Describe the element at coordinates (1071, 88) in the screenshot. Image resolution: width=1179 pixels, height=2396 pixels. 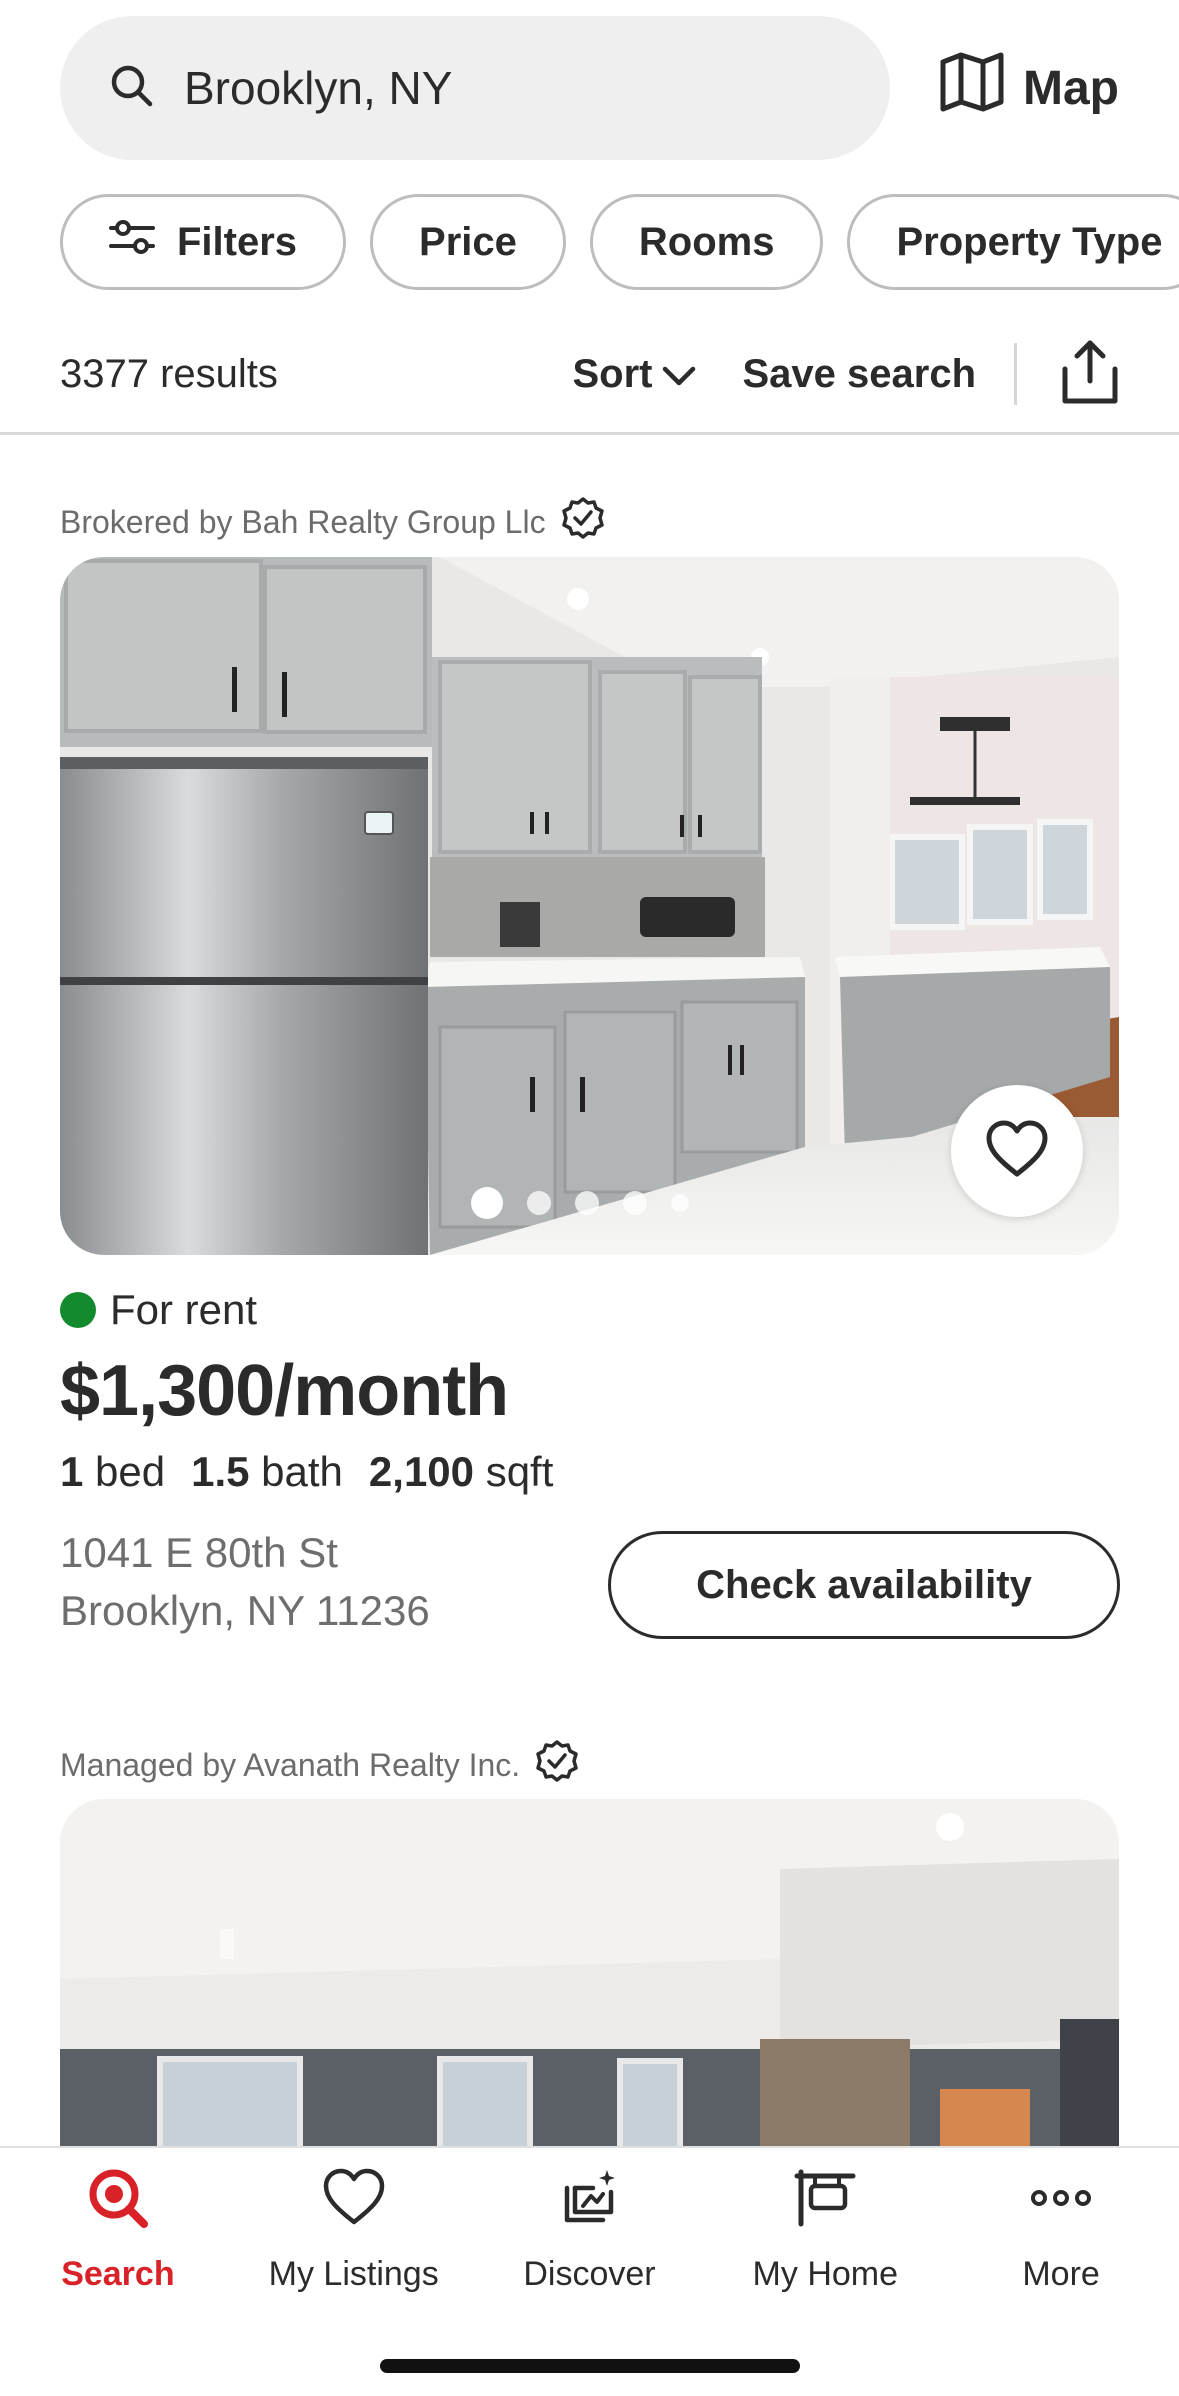
I see `map-label: Map` at that location.